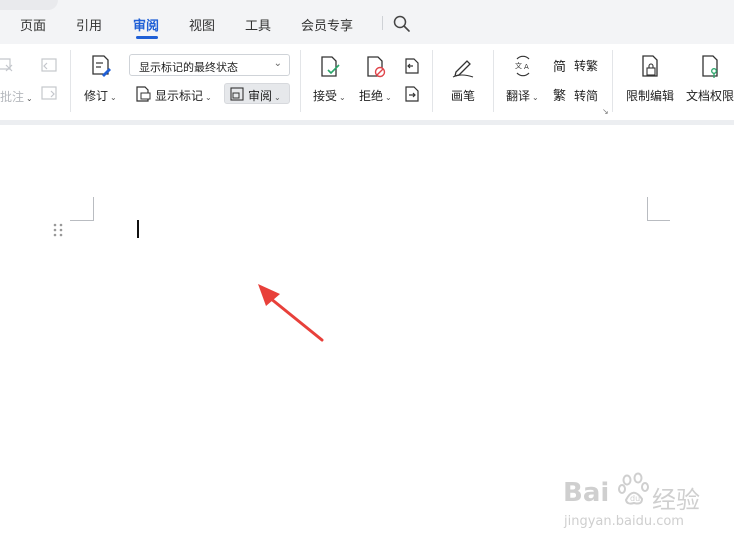 The image size is (734, 548). Describe the element at coordinates (16, 96) in the screenshot. I see `comment-button: 批注 ⌄` at that location.